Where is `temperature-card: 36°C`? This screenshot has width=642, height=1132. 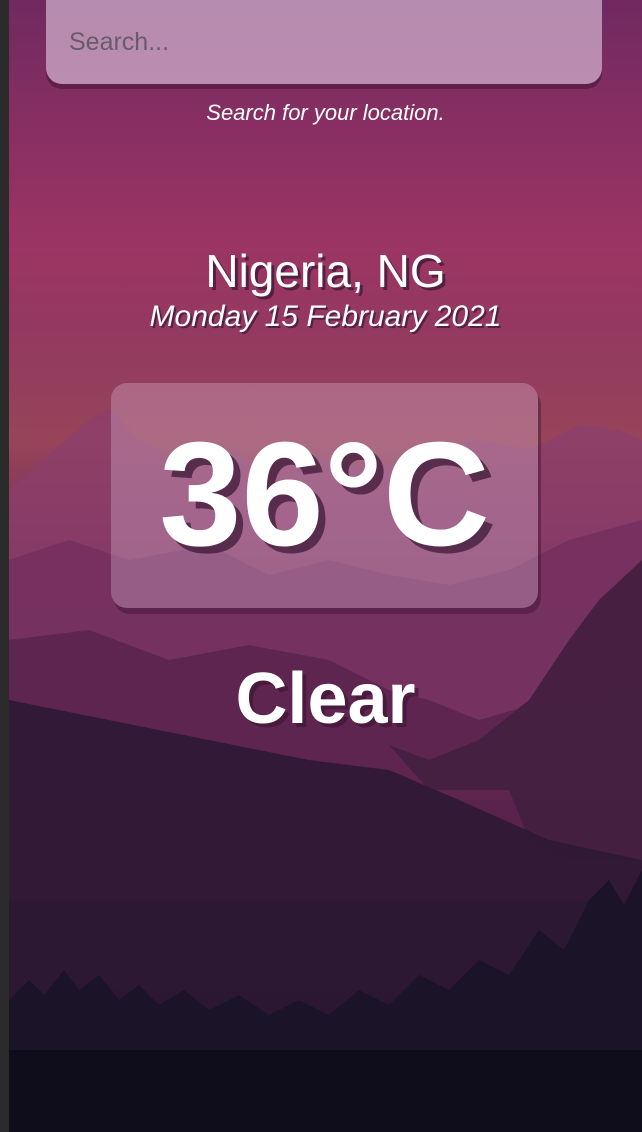
temperature-card: 36°C is located at coordinates (324, 495).